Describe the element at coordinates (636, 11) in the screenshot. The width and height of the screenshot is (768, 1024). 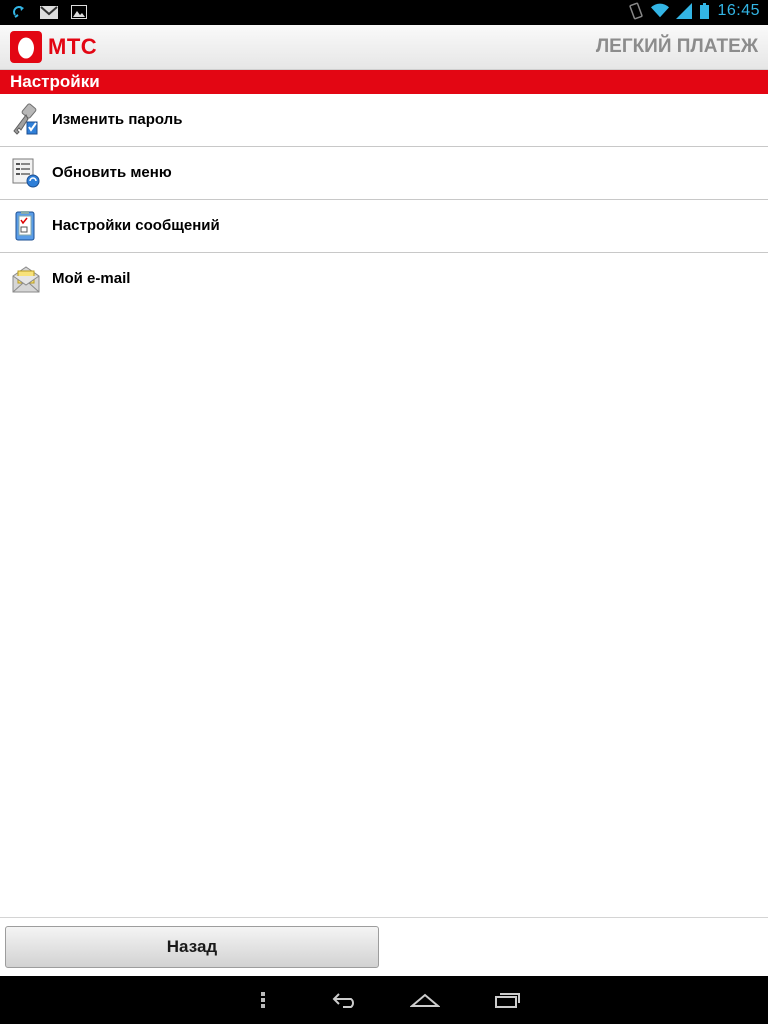
I see `rotation-lock-icon` at that location.